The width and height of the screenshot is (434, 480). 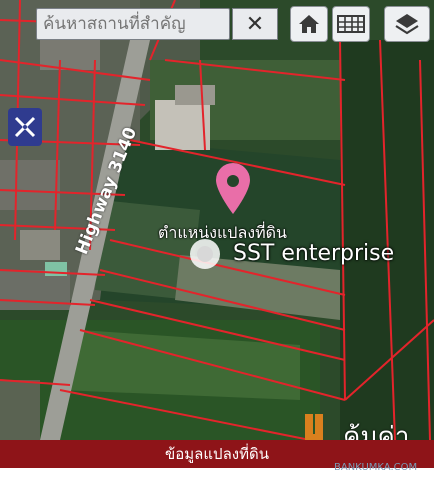 I want to click on poi-label: SST enterprise, so click(x=314, y=253).